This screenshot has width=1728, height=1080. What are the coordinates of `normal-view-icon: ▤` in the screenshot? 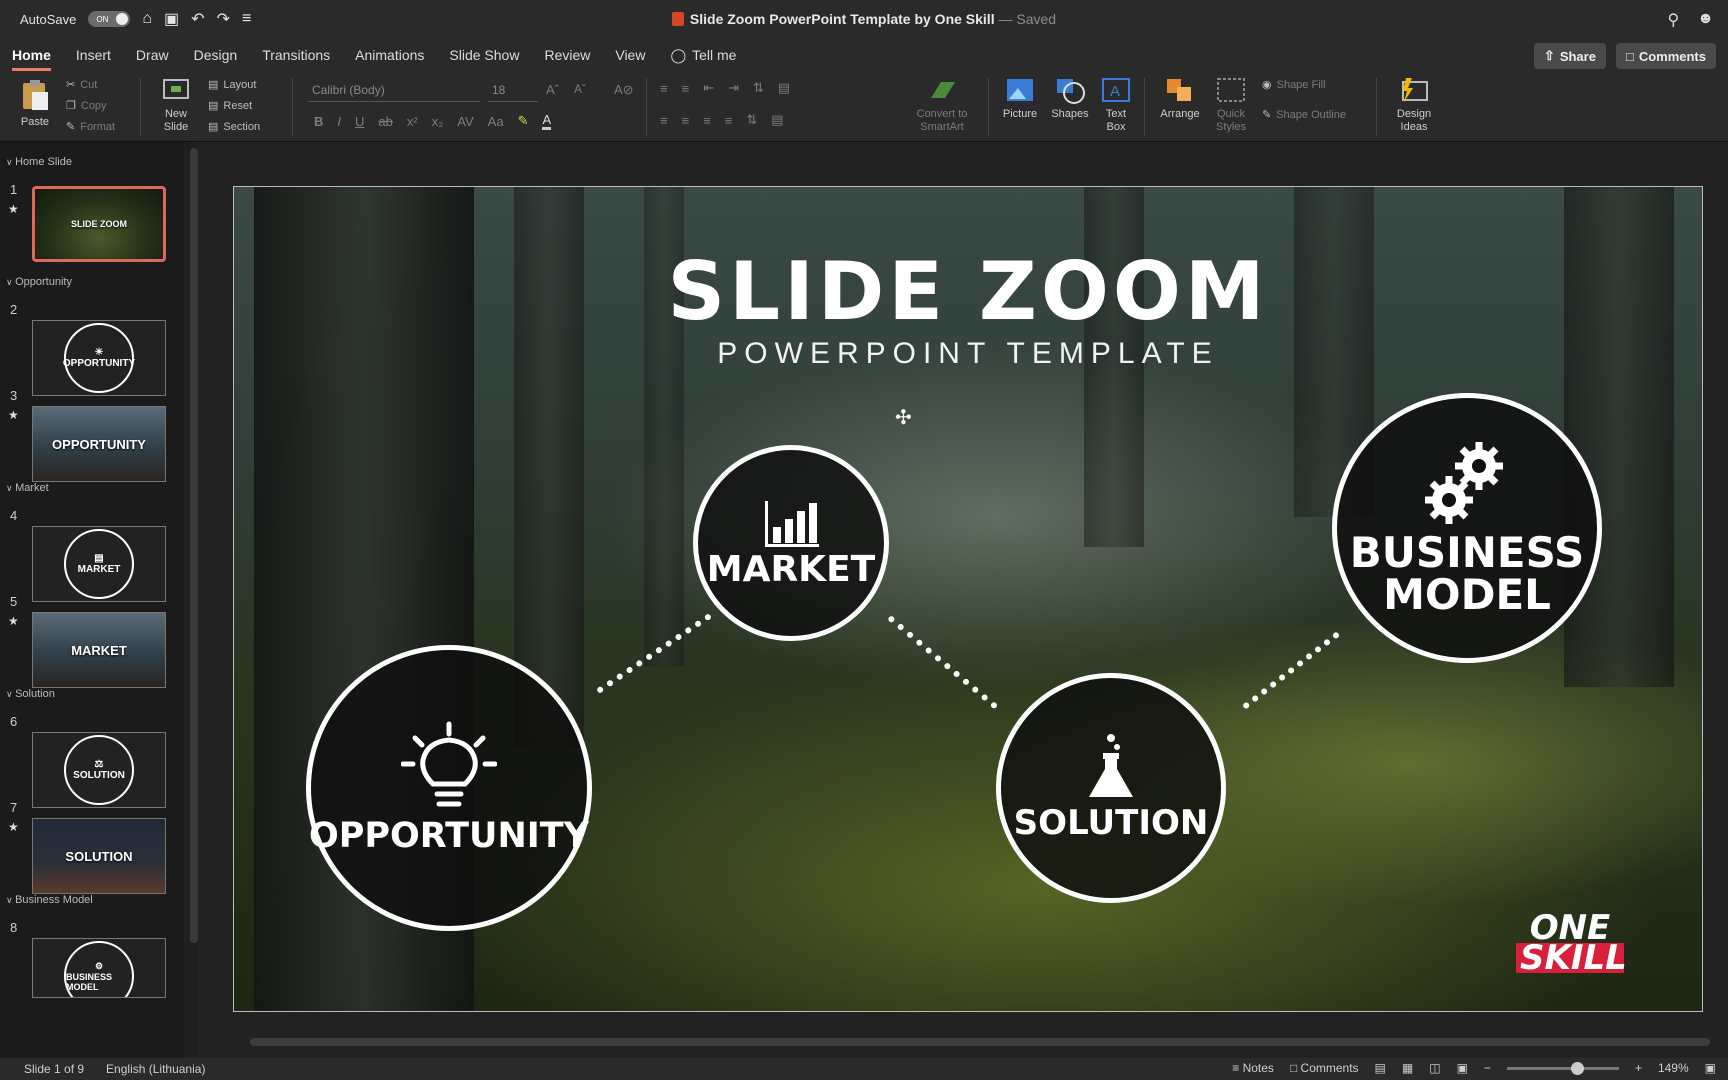 It's located at (1380, 1068).